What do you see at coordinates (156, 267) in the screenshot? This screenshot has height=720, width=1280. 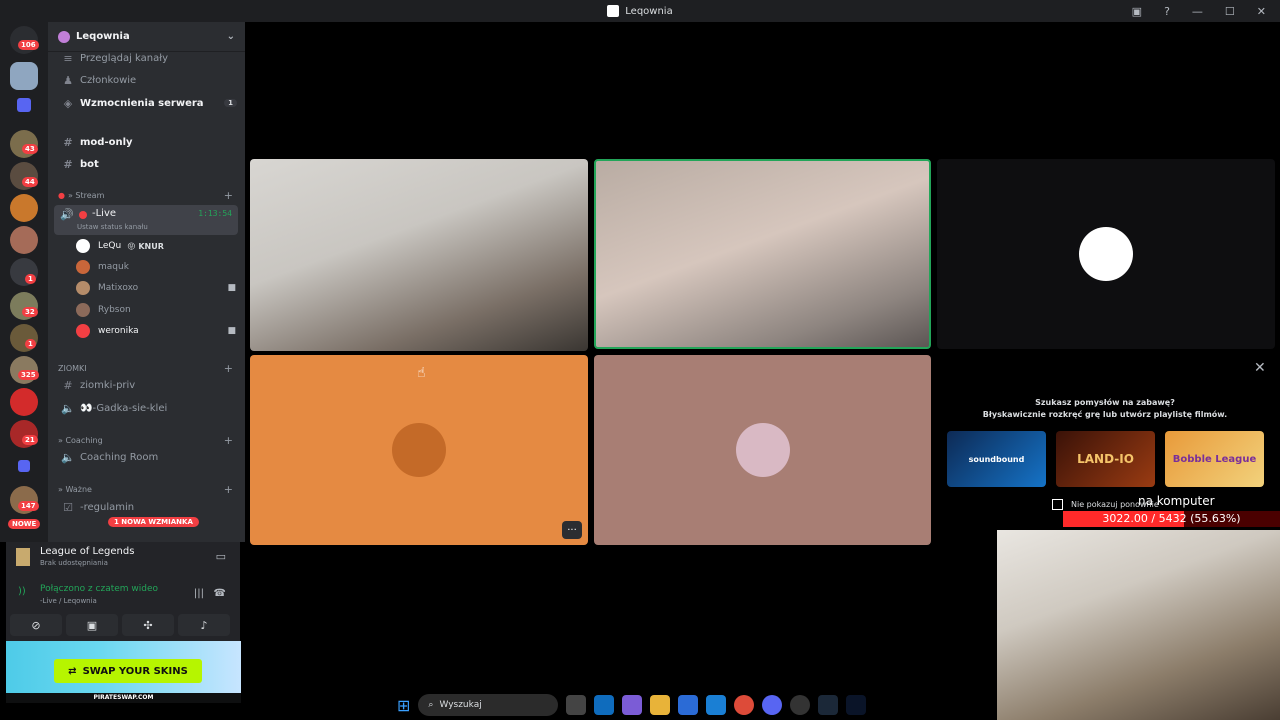 I see `voice-user: maquk` at bounding box center [156, 267].